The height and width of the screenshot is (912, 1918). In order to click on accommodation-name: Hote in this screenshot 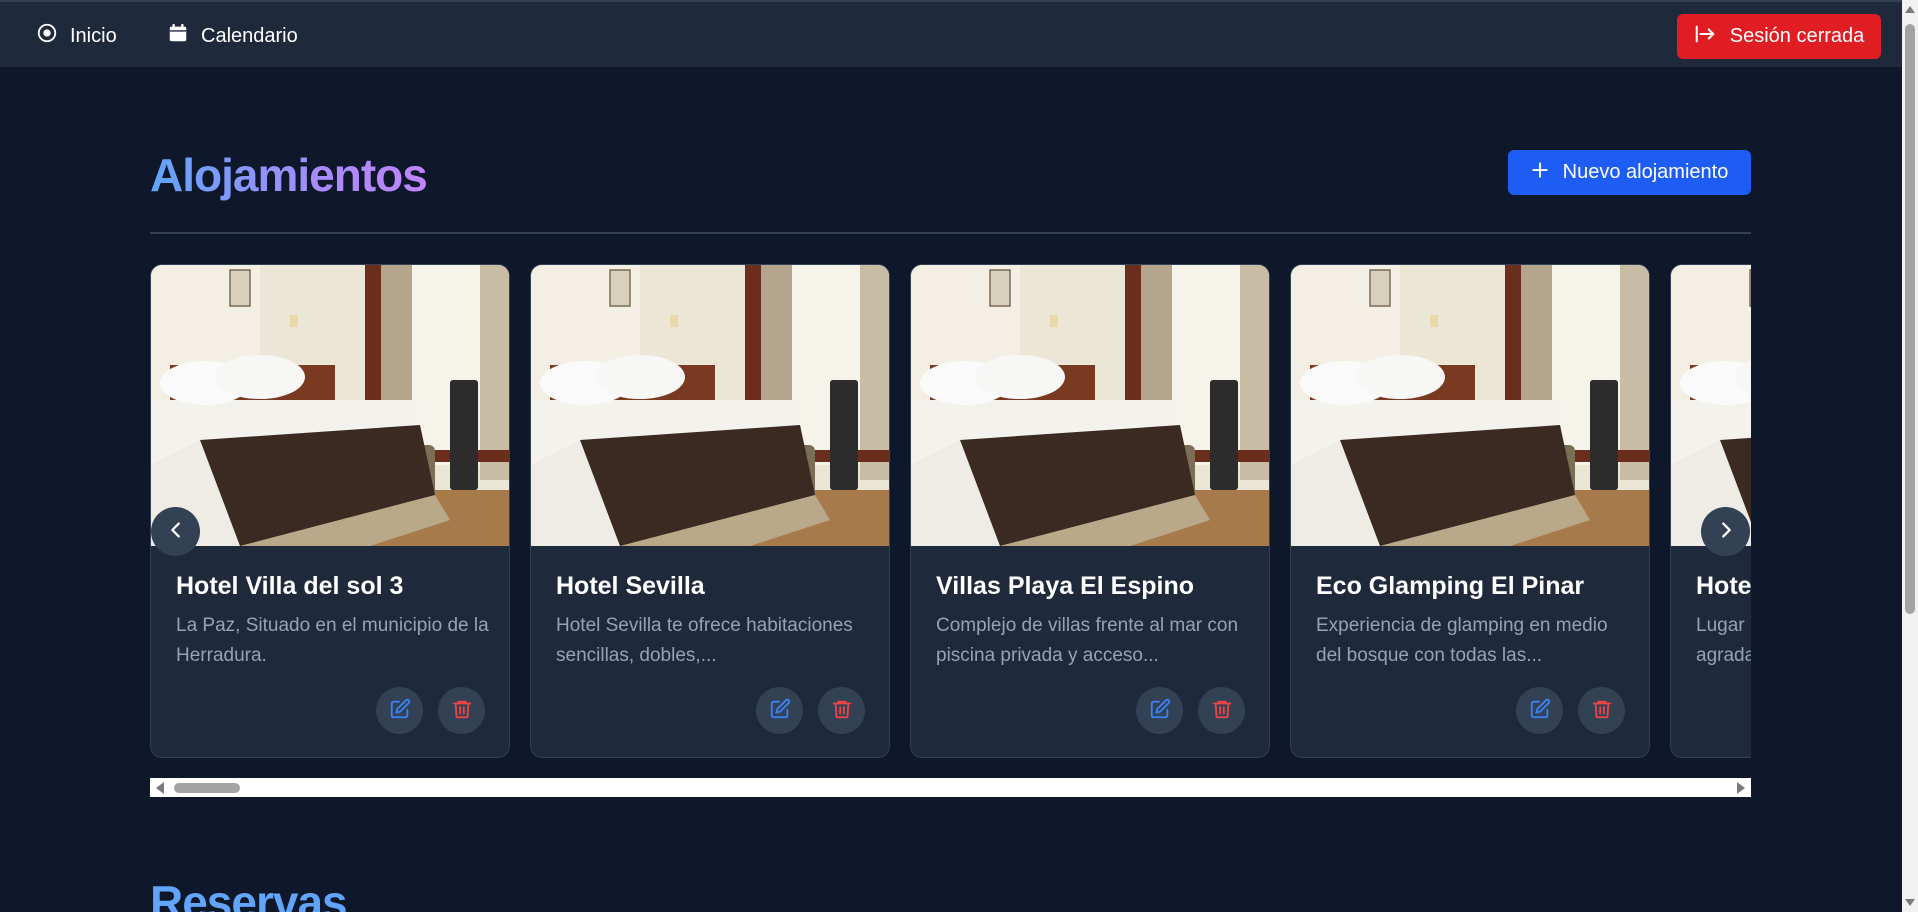, I will do `click(1723, 586)`.